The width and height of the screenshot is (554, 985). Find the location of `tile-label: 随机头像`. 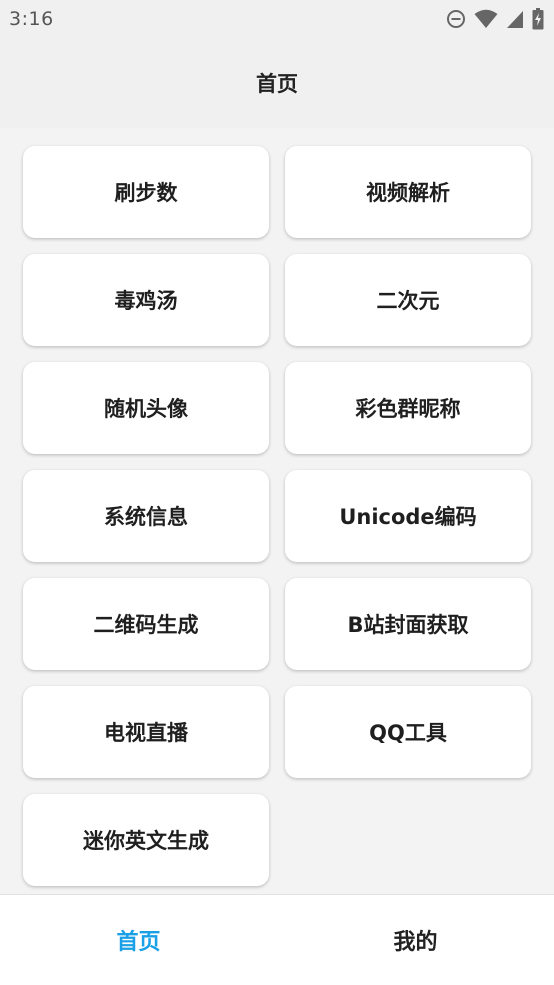

tile-label: 随机头像 is located at coordinates (146, 409).